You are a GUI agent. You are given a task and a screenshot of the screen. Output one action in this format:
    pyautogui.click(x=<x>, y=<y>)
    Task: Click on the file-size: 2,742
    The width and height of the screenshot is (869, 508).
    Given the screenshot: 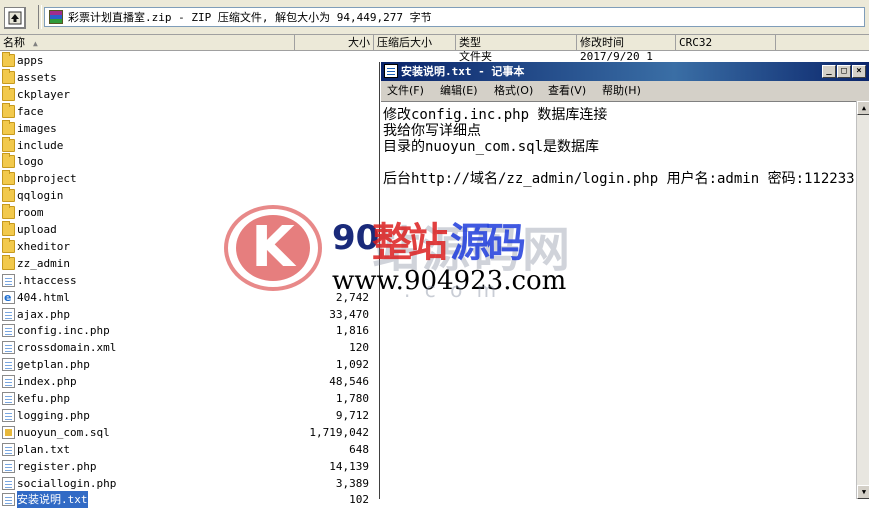 What is the action you would take?
    pyautogui.click(x=352, y=297)
    